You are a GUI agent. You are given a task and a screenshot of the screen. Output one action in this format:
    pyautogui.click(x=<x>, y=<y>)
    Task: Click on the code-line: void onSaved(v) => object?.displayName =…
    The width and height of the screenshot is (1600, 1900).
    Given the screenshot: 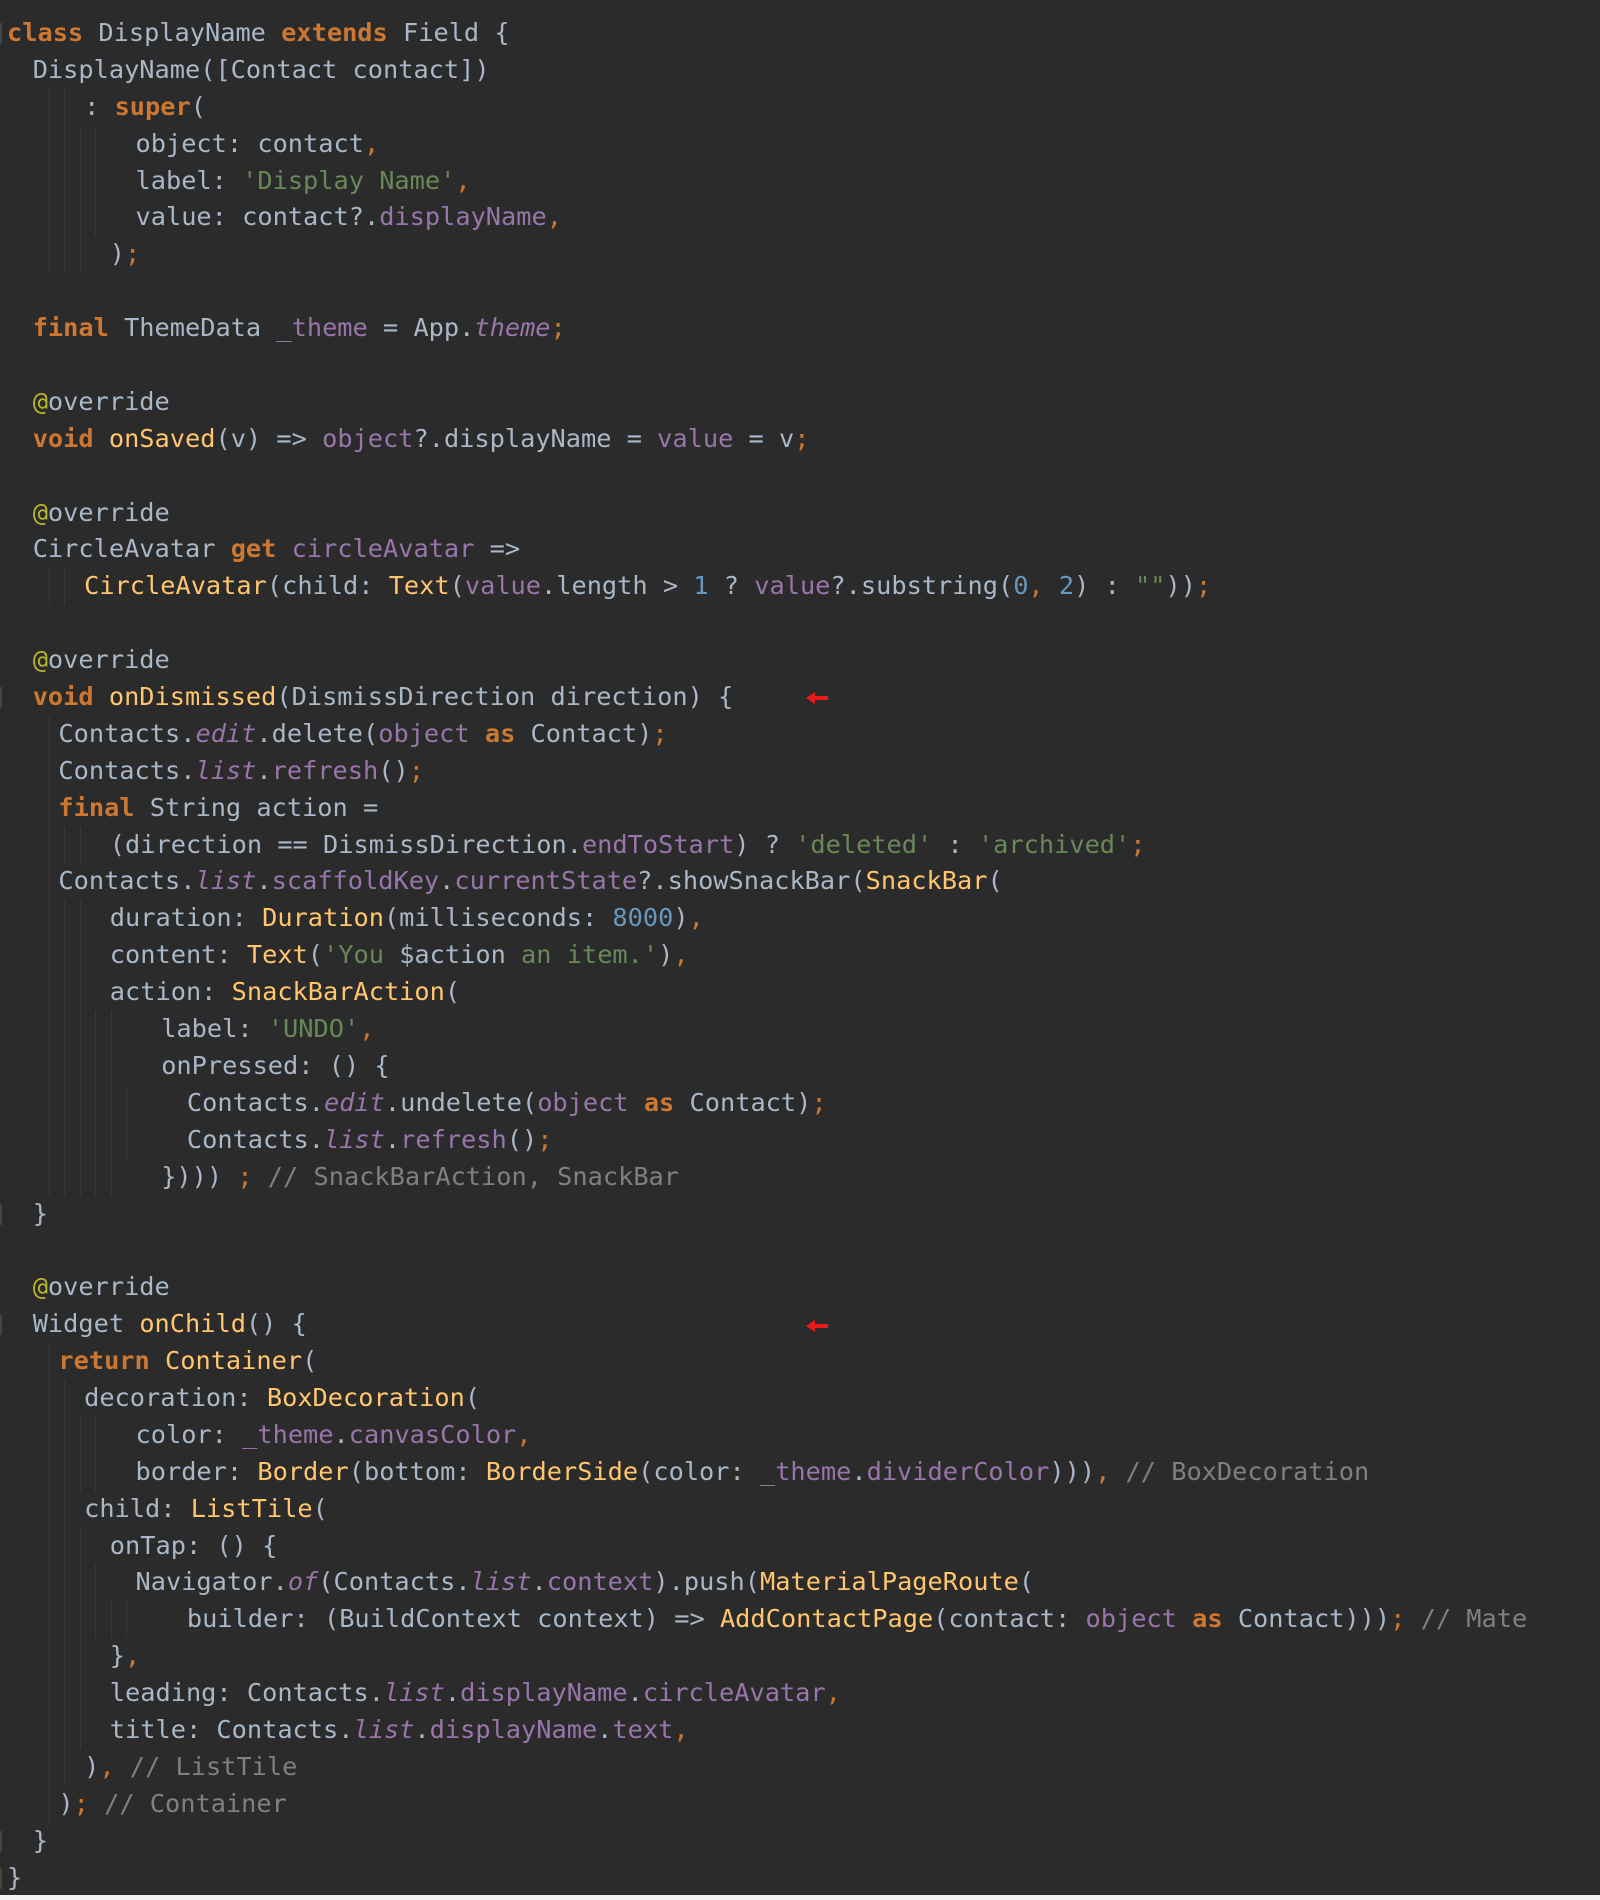 What is the action you would take?
    pyautogui.click(x=803, y=439)
    